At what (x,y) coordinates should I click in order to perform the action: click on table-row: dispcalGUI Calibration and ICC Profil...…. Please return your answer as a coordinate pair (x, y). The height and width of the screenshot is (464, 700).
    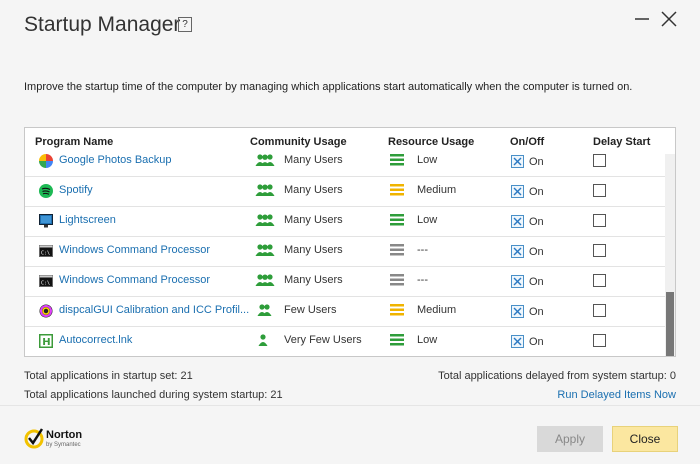
    Looking at the image, I should click on (345, 311).